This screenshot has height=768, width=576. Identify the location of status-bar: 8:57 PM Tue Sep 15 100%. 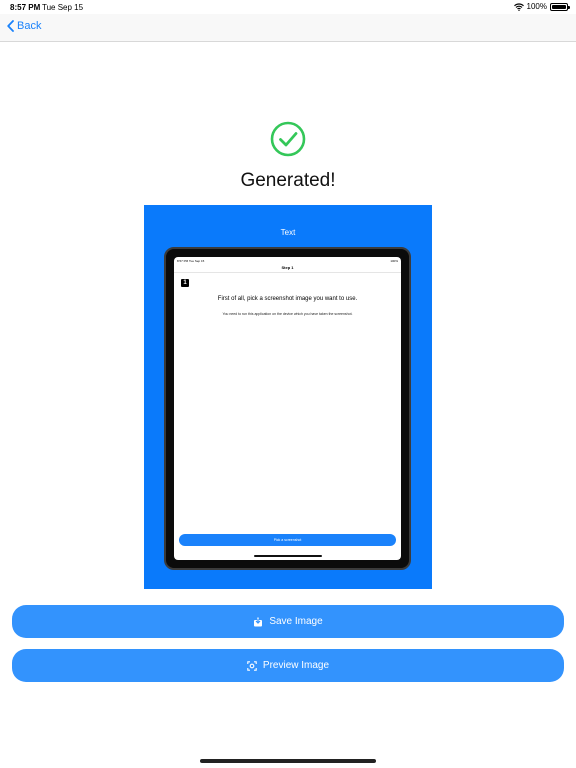
(288, 7).